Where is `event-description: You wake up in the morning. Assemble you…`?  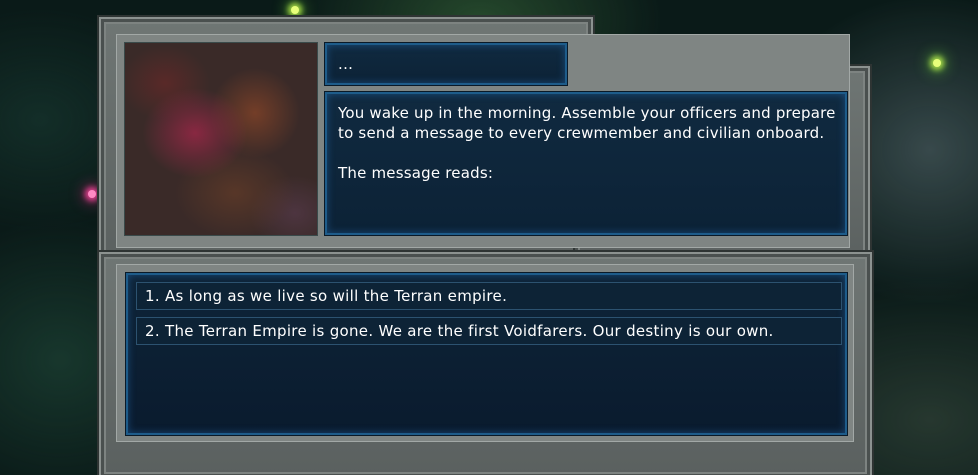
event-description: You wake up in the morning. Assemble you… is located at coordinates (588, 143).